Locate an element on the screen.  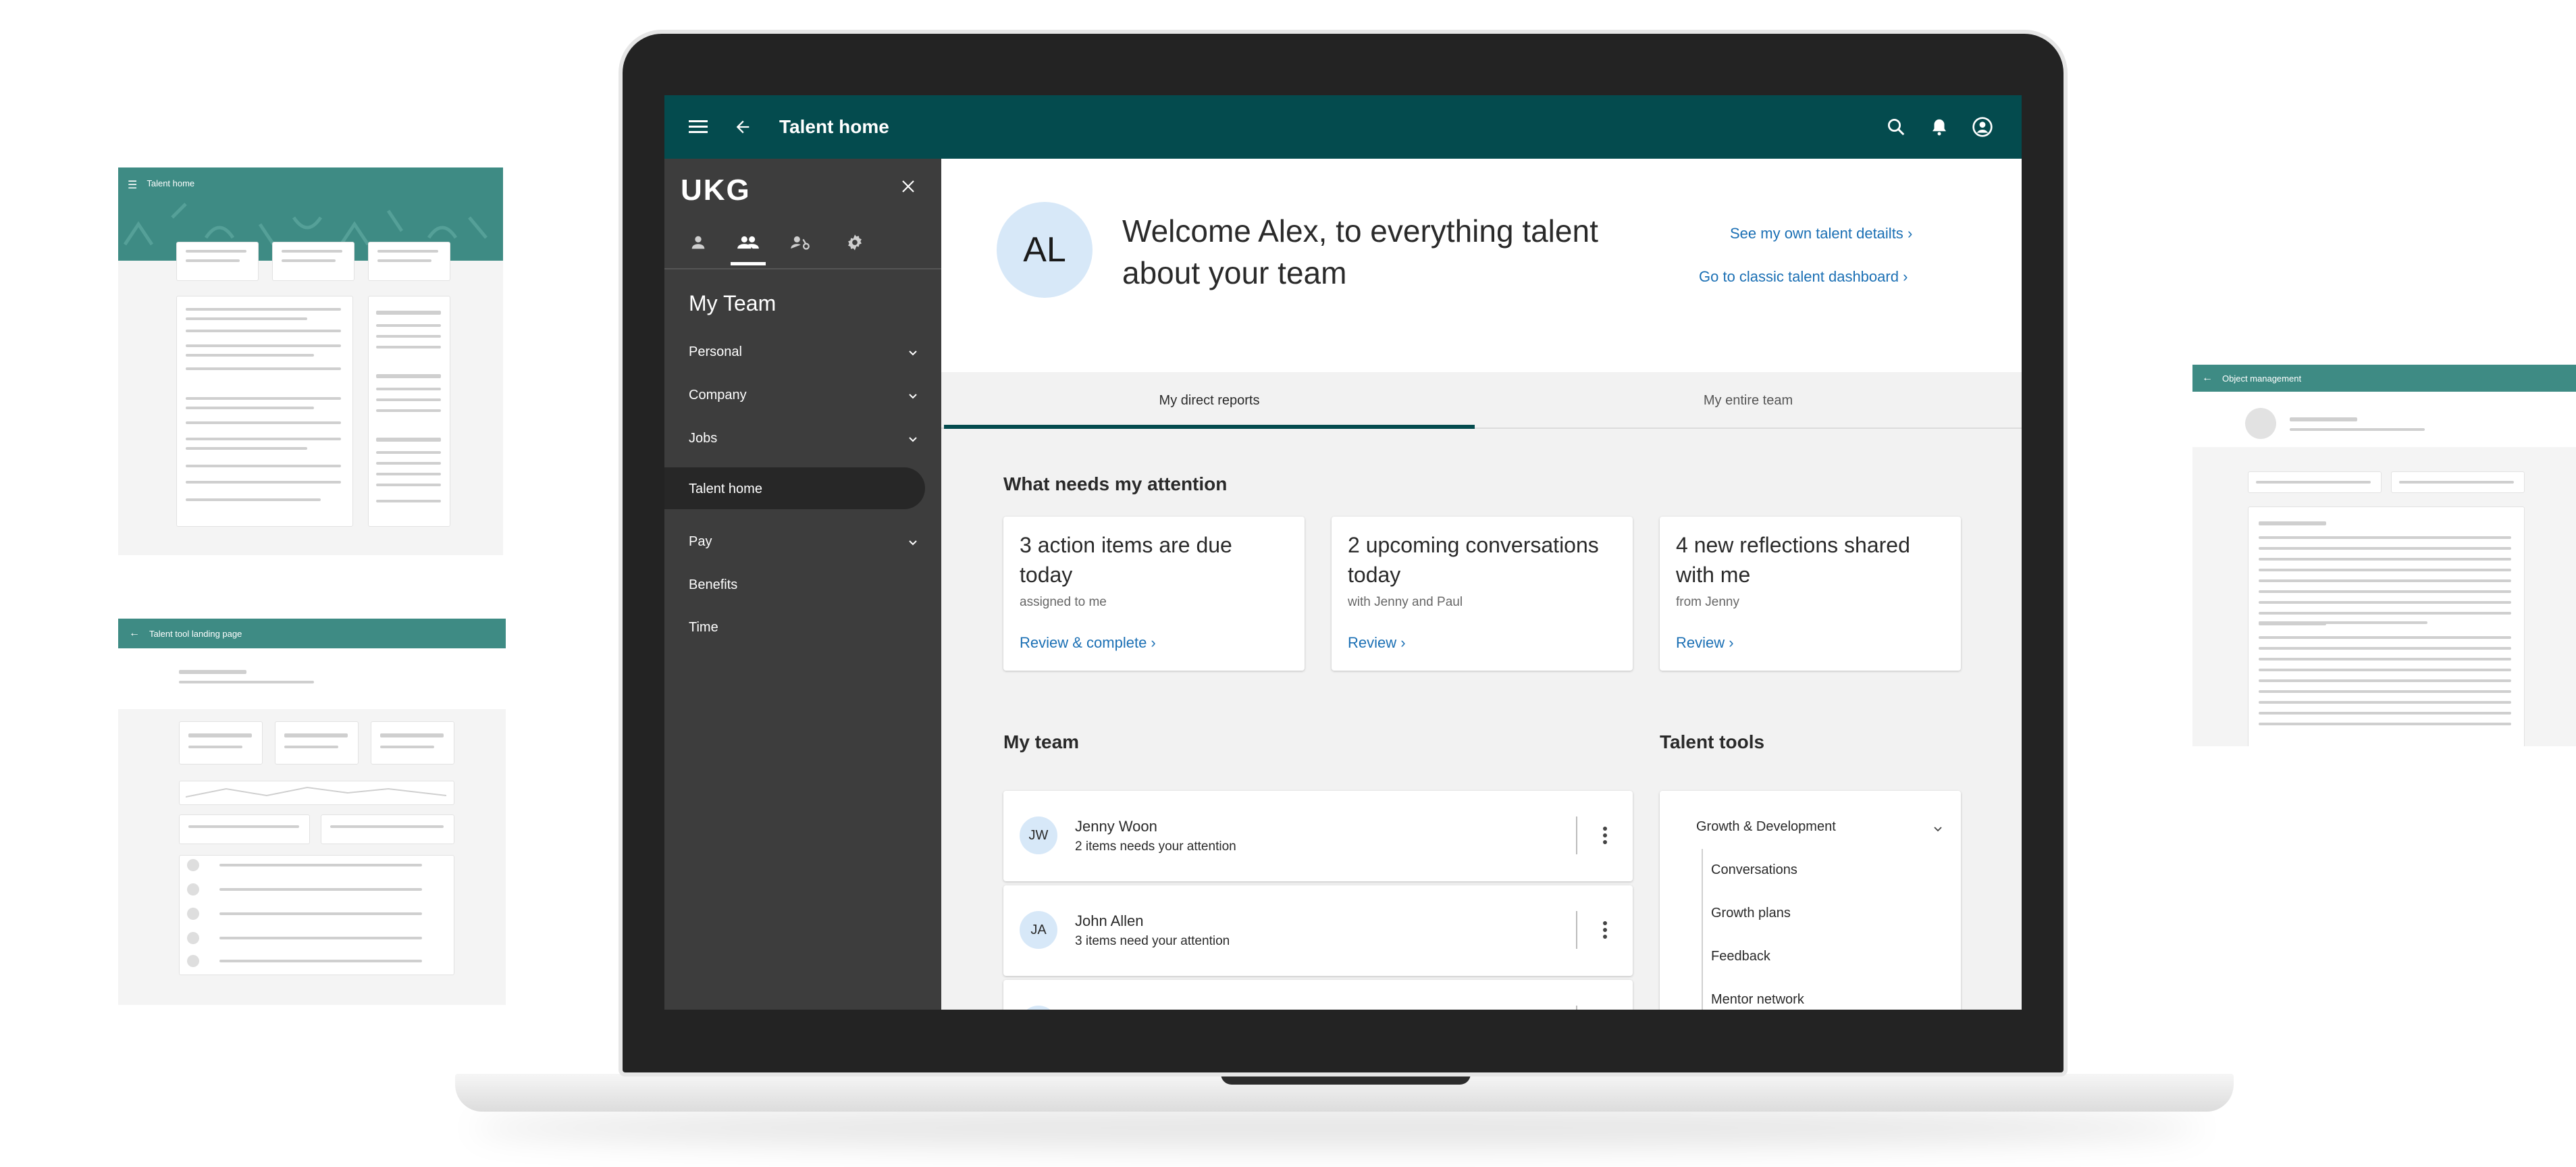
nav-item-time: Time is located at coordinates (703, 628).